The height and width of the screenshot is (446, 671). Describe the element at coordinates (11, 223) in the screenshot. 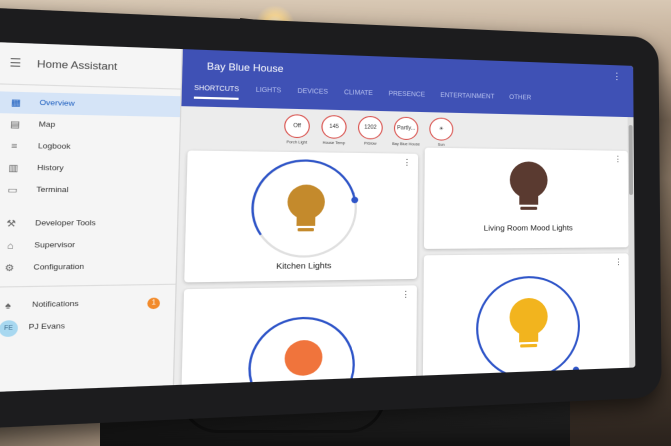

I see `hammer-icon: ⚒` at that location.